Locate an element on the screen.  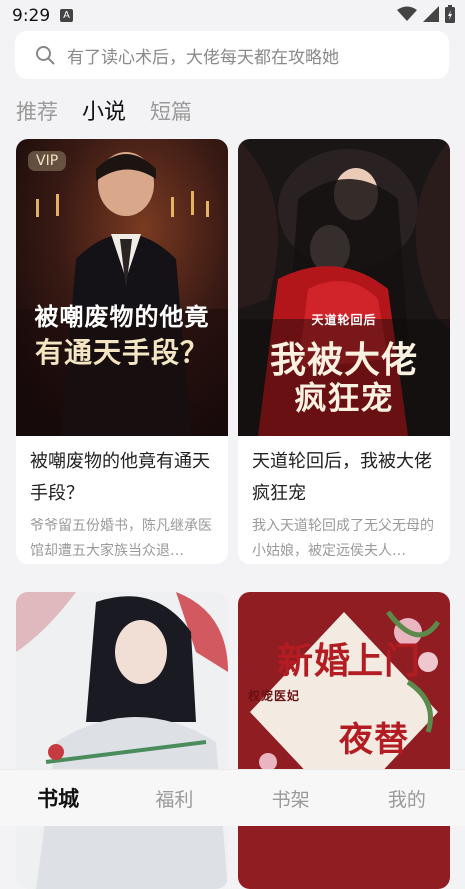
system-icons is located at coordinates (426, 14).